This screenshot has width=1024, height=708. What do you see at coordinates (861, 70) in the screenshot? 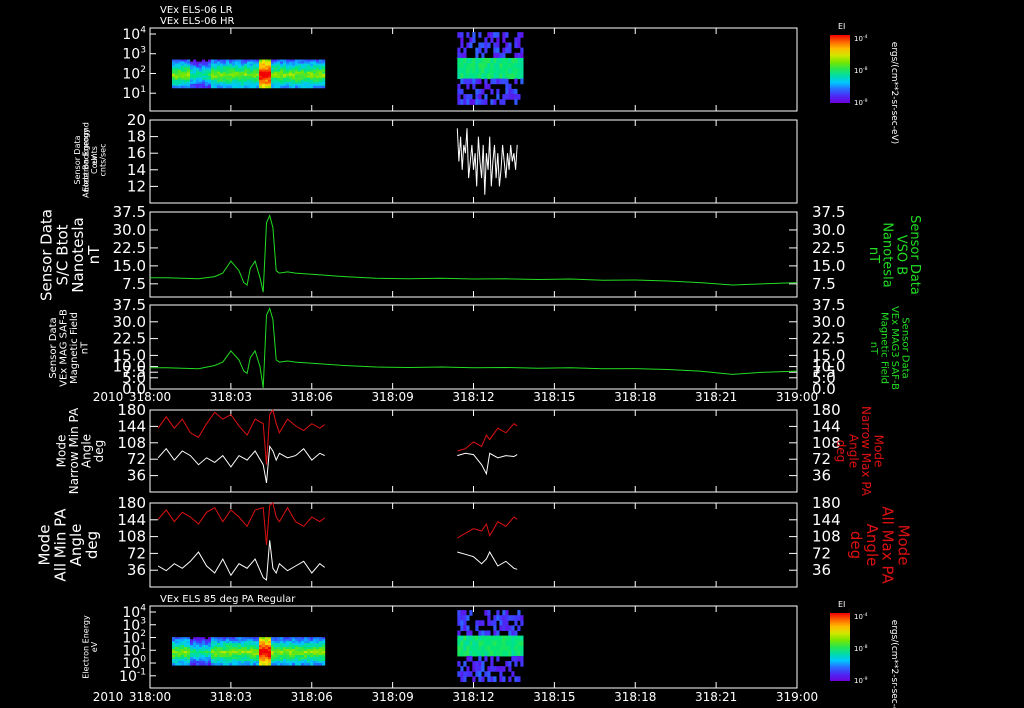
I see `colorbar-tick-label: 10-8` at bounding box center [861, 70].